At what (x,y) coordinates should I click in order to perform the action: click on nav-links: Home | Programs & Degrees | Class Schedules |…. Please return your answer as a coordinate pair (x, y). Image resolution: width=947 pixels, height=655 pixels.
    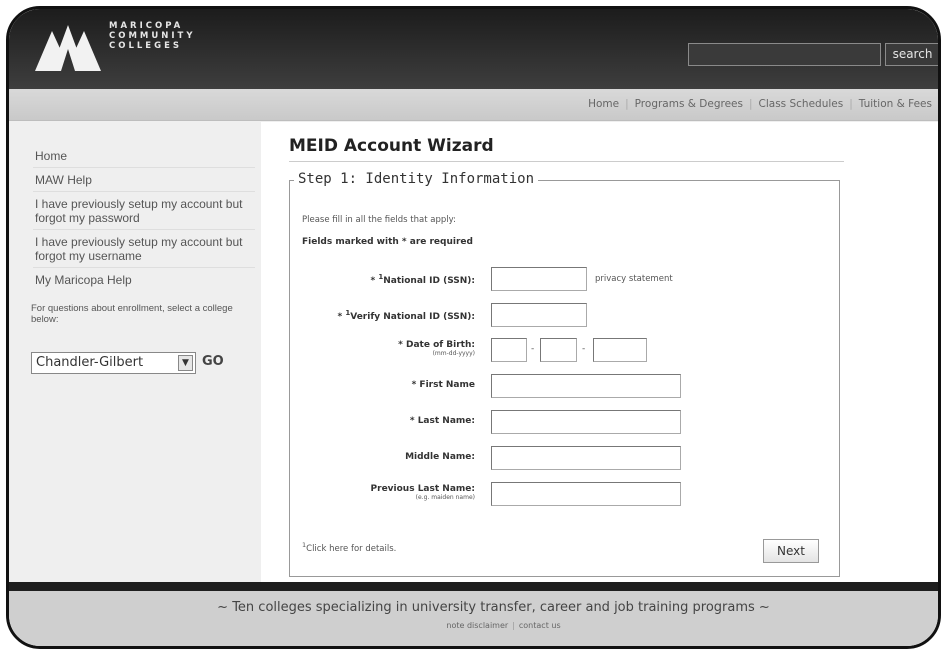
    Looking at the image, I should click on (760, 104).